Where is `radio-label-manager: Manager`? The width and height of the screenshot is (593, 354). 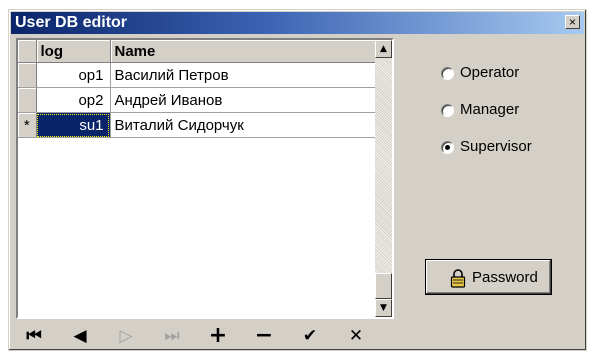
radio-label-manager: Manager is located at coordinates (489, 109).